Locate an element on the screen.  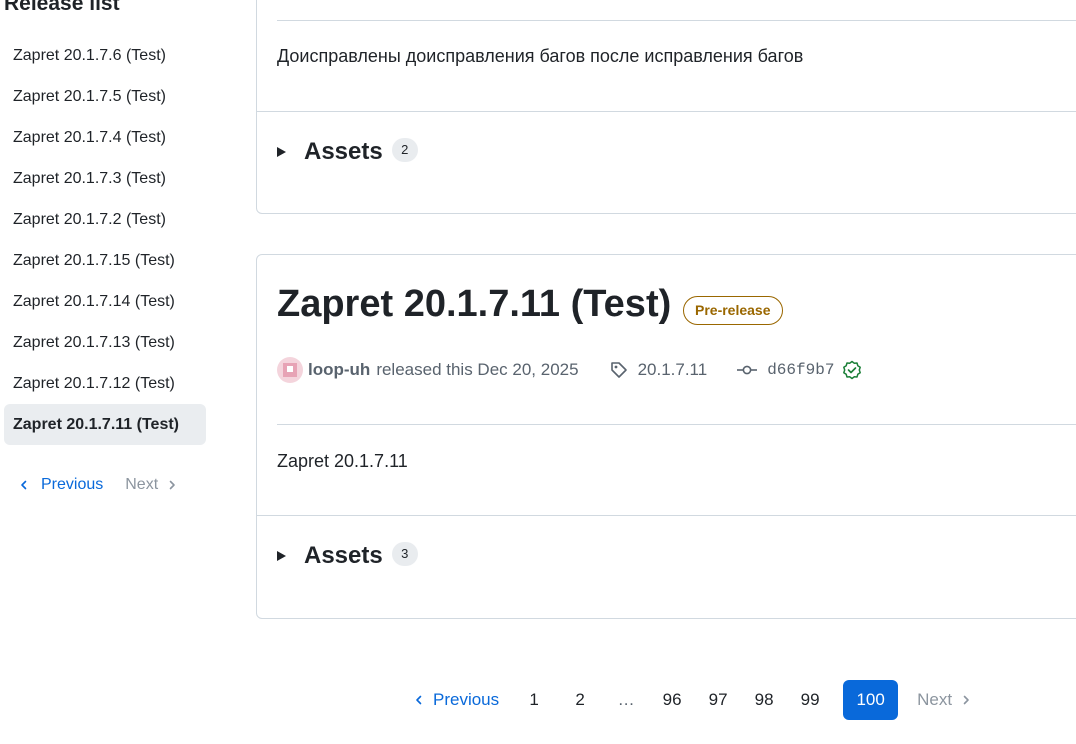
prerelease-badge: Pre-release is located at coordinates (733, 310).